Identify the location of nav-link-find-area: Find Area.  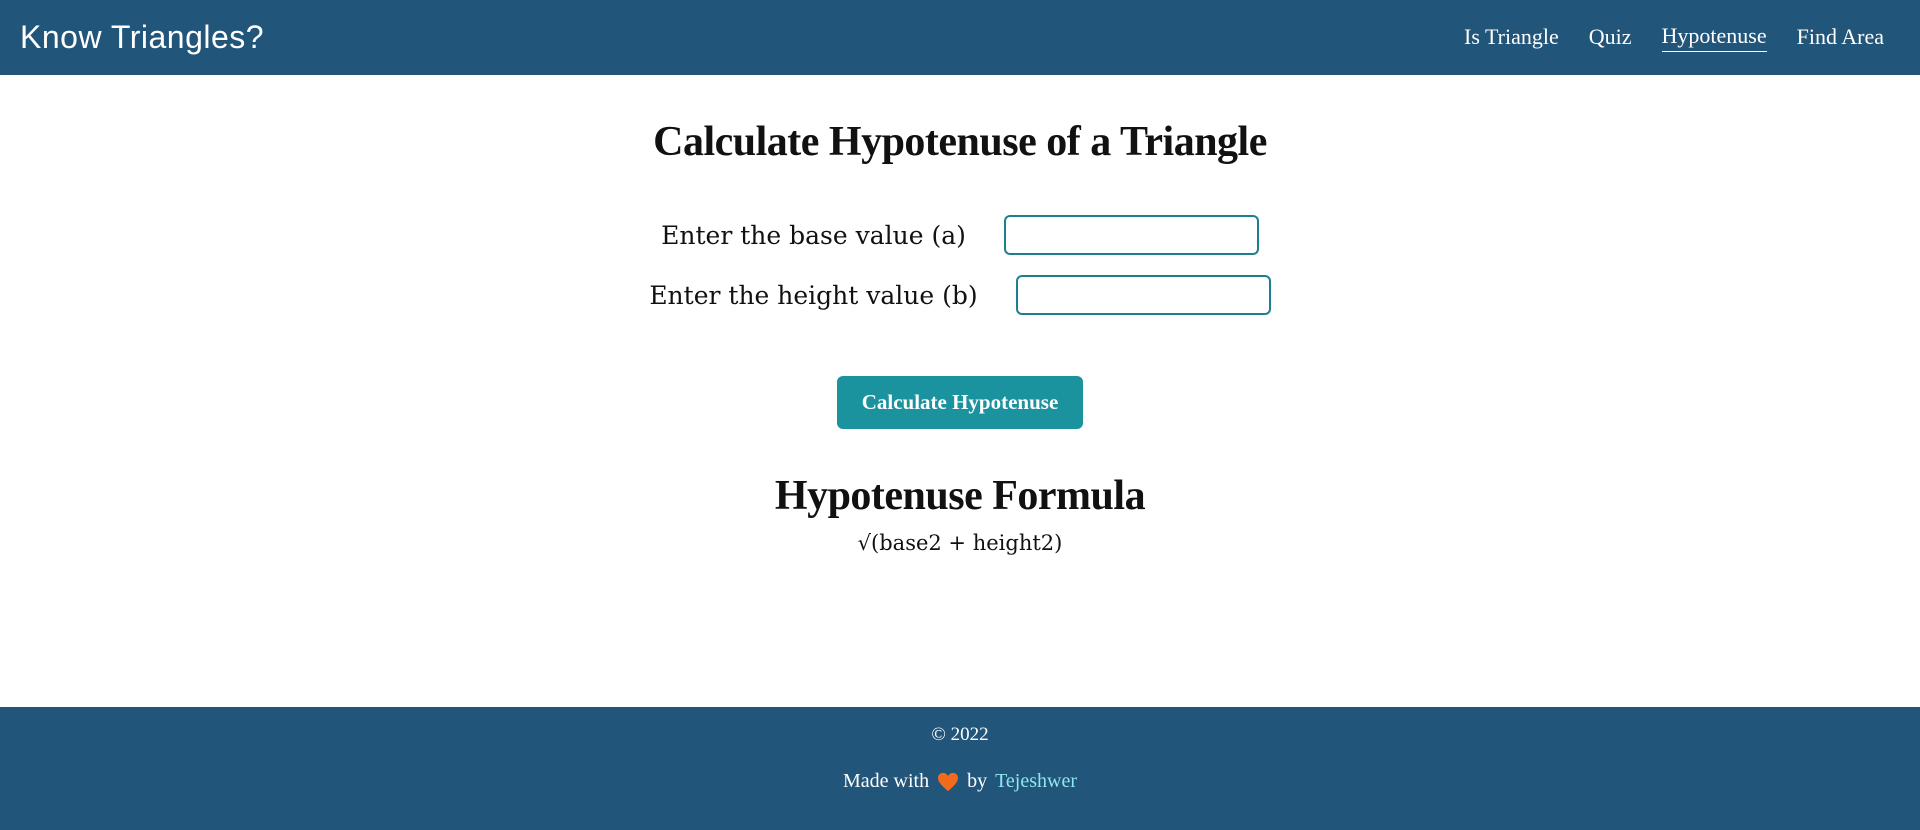
(1840, 38).